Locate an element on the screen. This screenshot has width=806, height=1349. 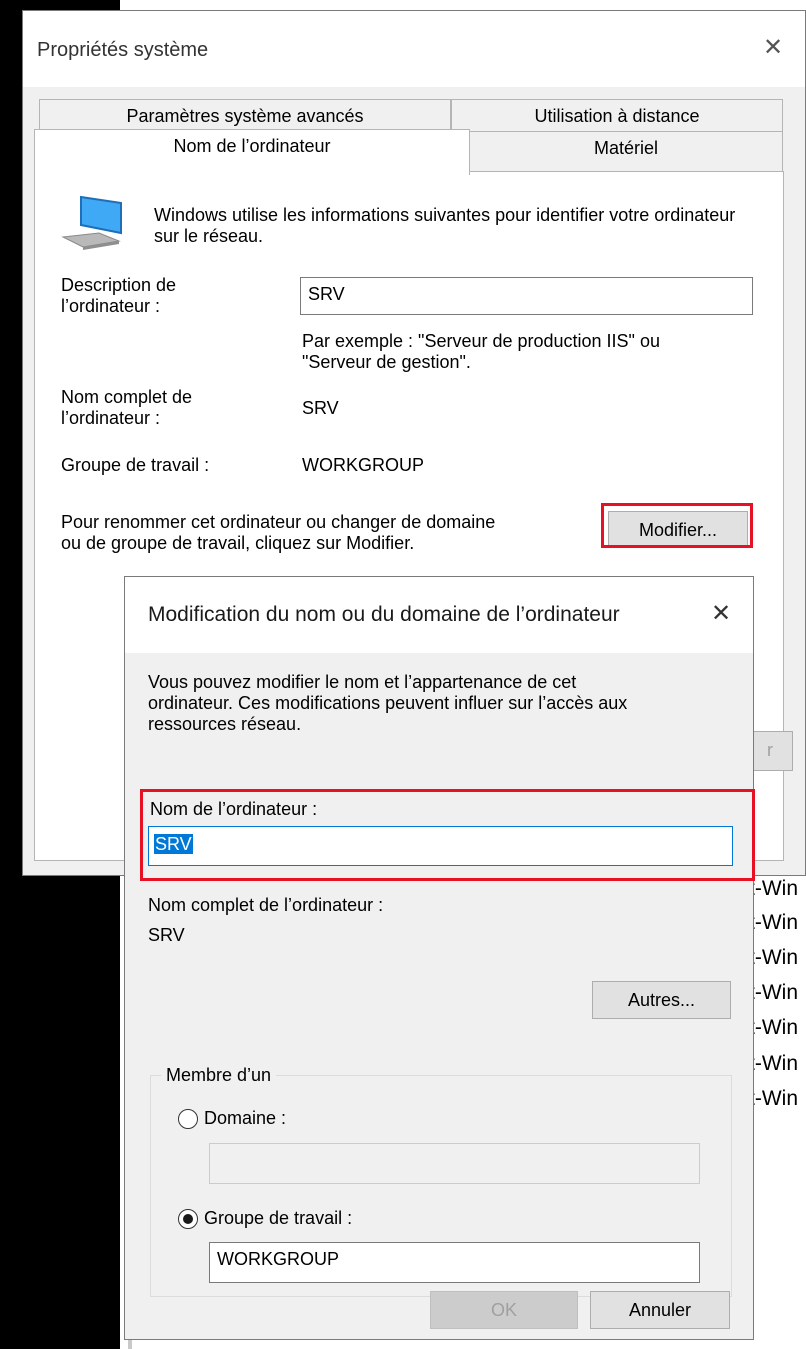
button-label: Annuler is located at coordinates (660, 1310).